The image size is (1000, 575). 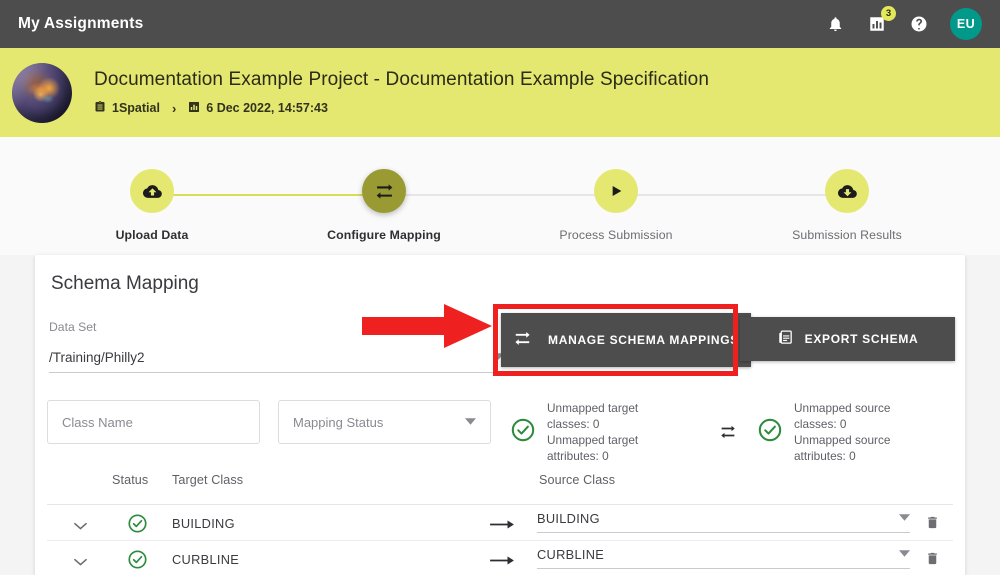 I want to click on globe-avatar, so click(x=42, y=92).